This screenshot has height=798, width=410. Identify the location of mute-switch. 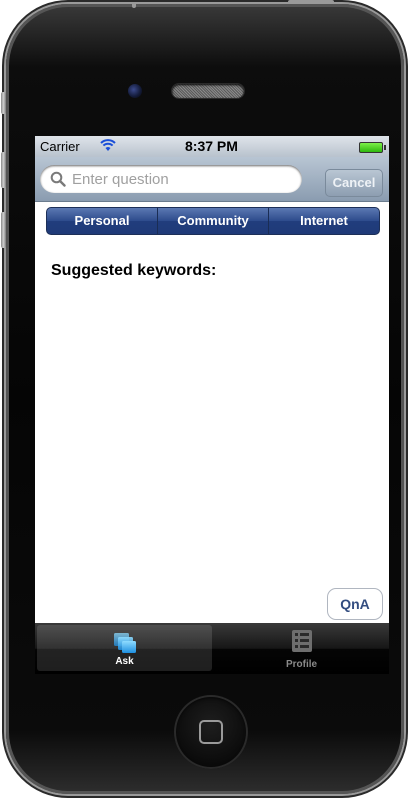
(3, 103).